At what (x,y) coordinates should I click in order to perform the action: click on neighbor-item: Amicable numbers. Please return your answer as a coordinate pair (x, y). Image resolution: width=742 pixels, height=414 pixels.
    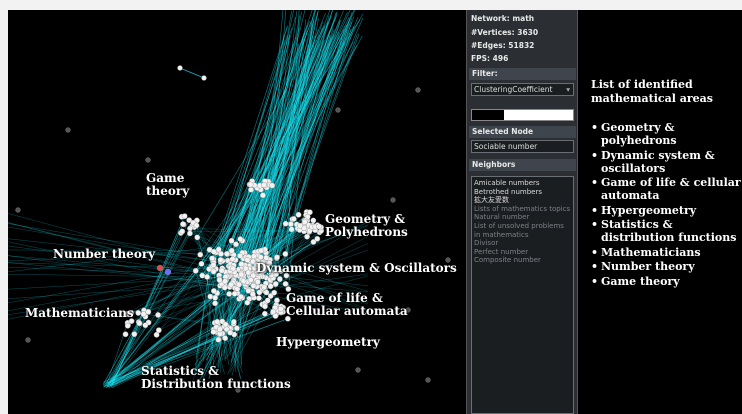
    Looking at the image, I should click on (522, 183).